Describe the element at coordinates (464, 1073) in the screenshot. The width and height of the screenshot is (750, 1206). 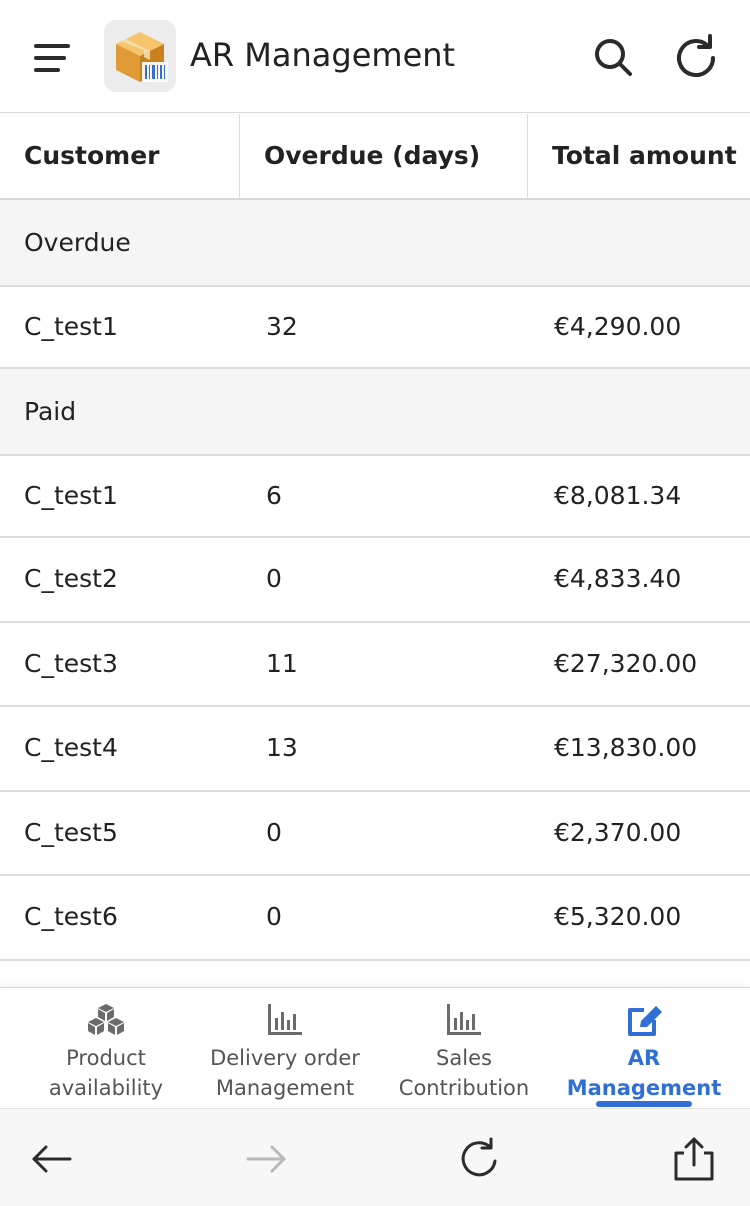
I see `tab-label: Sales Contribution` at that location.